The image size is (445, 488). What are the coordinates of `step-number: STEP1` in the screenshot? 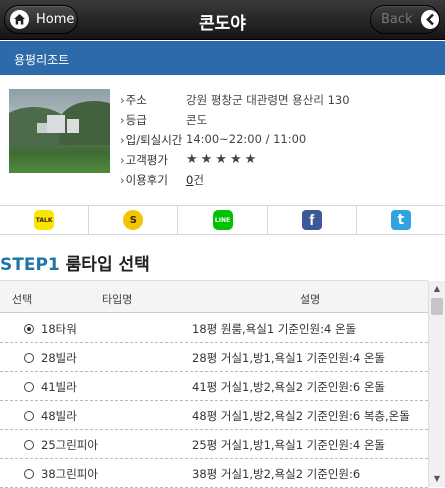 It's located at (30, 265).